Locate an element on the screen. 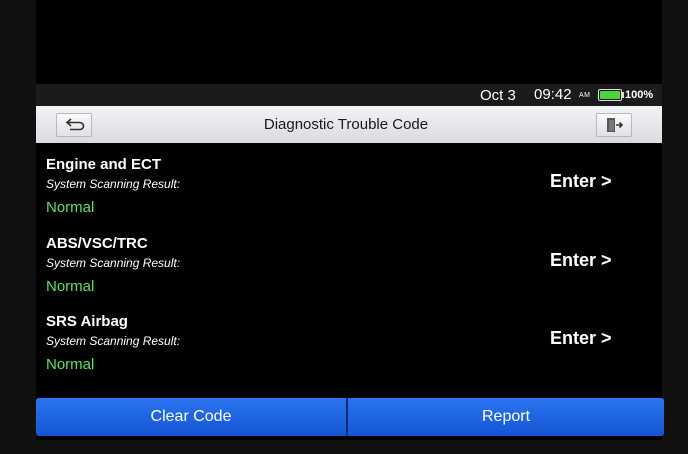 The width and height of the screenshot is (688, 454). battery-tip is located at coordinates (623, 95).